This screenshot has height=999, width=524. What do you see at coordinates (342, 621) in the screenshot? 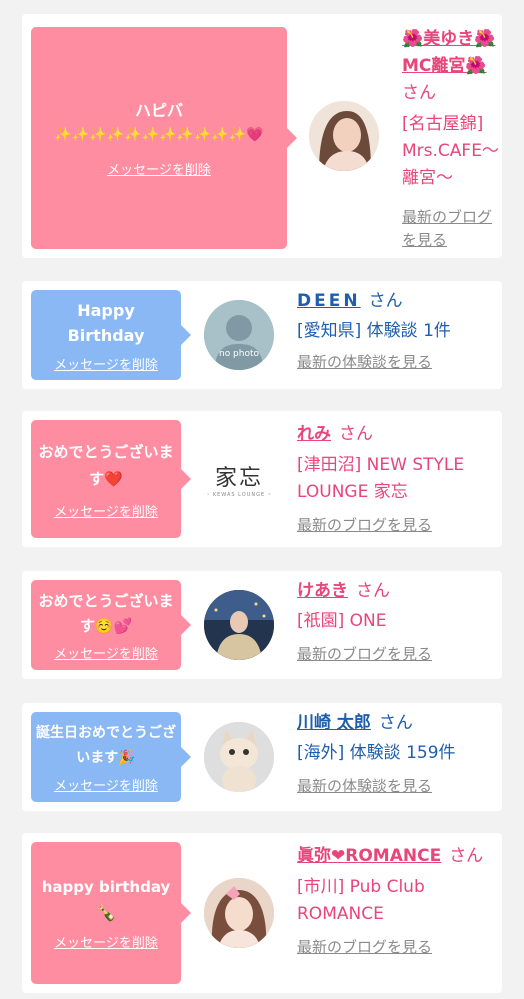
I see `shop-info: [祇園] ONE` at bounding box center [342, 621].